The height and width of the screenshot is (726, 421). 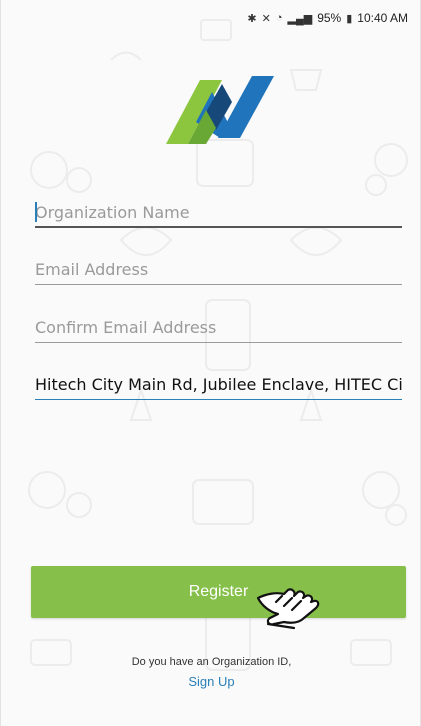 What do you see at coordinates (112, 212) in the screenshot?
I see `organization-name-placeholder: Organization Name` at bounding box center [112, 212].